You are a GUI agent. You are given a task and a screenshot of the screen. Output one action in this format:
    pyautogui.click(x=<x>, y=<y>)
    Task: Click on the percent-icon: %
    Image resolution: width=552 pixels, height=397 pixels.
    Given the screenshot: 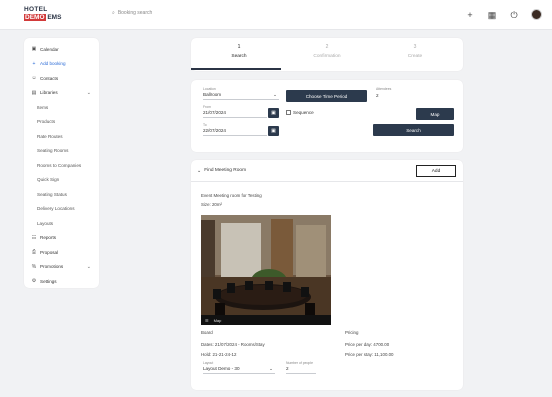 What is the action you would take?
    pyautogui.click(x=34, y=266)
    